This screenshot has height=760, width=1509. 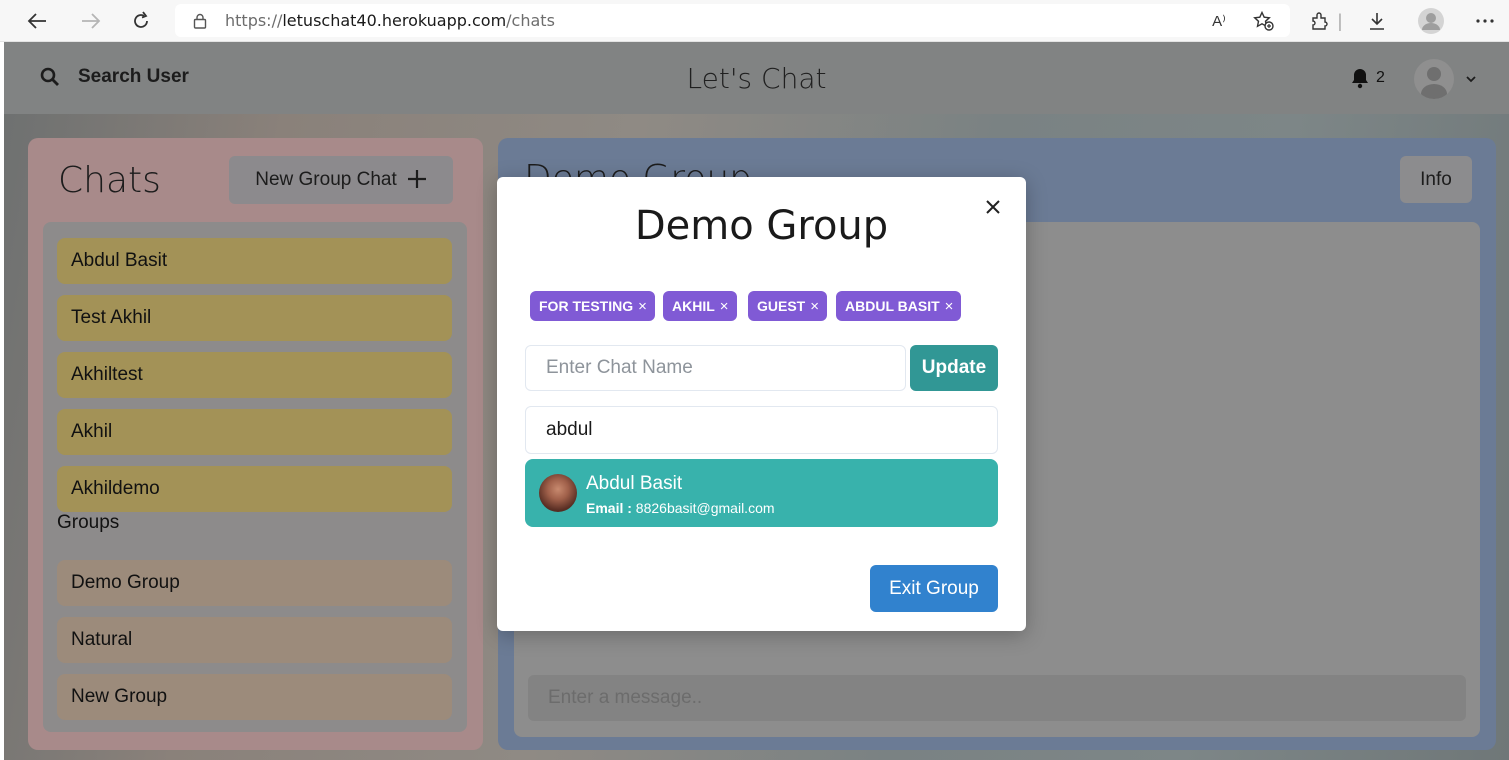 I want to click on member-badge: AKHIL ×, so click(x=700, y=306).